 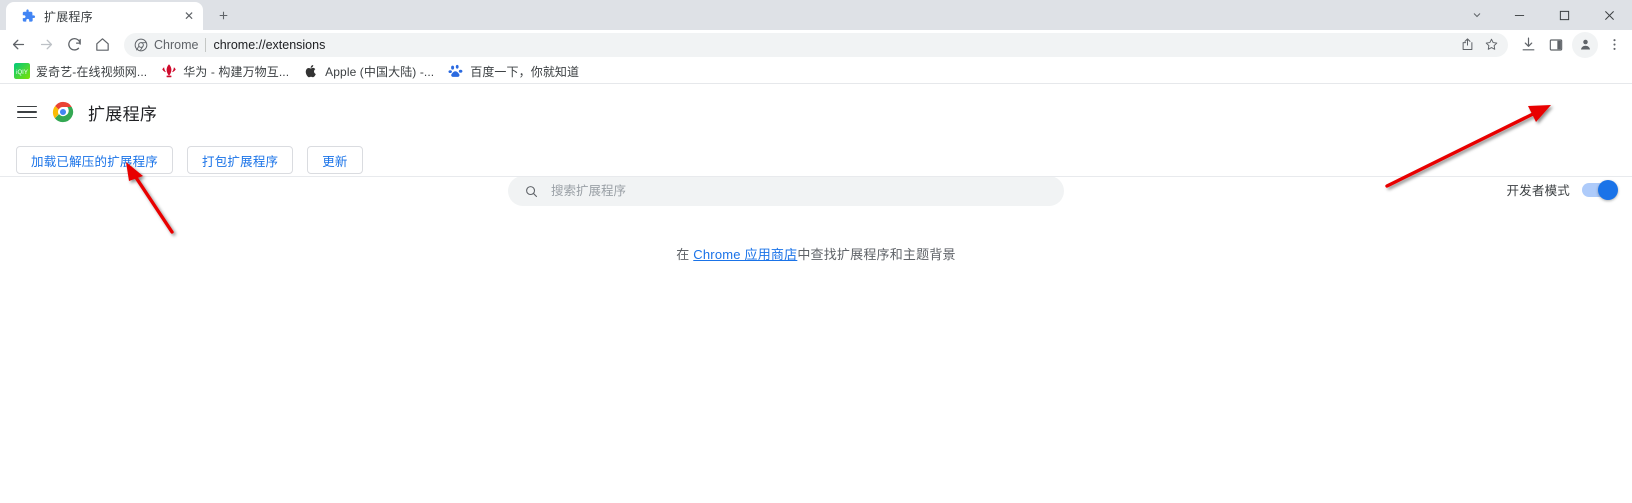 What do you see at coordinates (816, 15) in the screenshot?
I see `tab-strip: 扩展程序 ✕` at bounding box center [816, 15].